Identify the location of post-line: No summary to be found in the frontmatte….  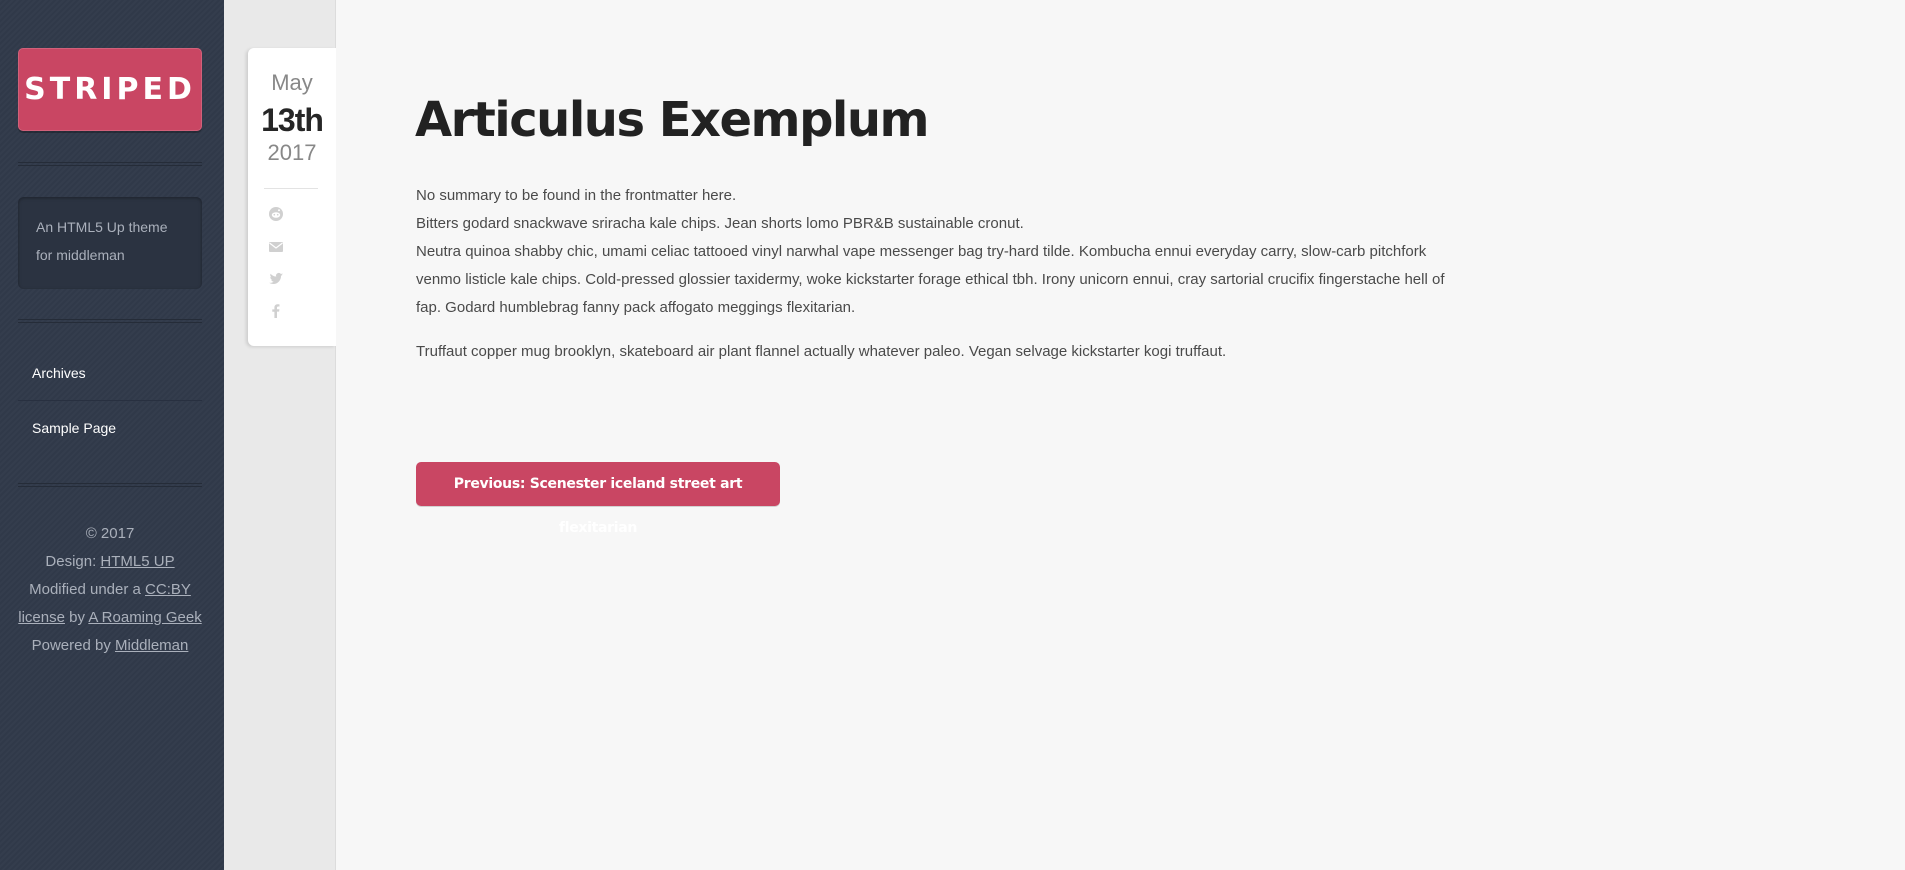
(576, 195).